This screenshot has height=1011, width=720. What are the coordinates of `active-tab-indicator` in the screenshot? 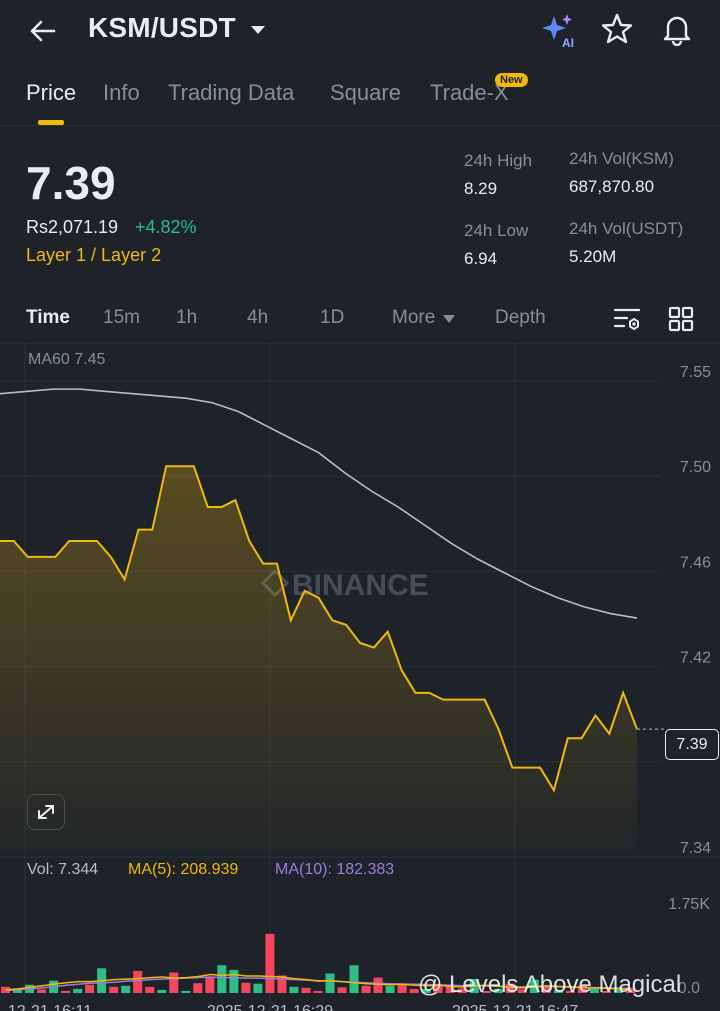 It's located at (51, 122).